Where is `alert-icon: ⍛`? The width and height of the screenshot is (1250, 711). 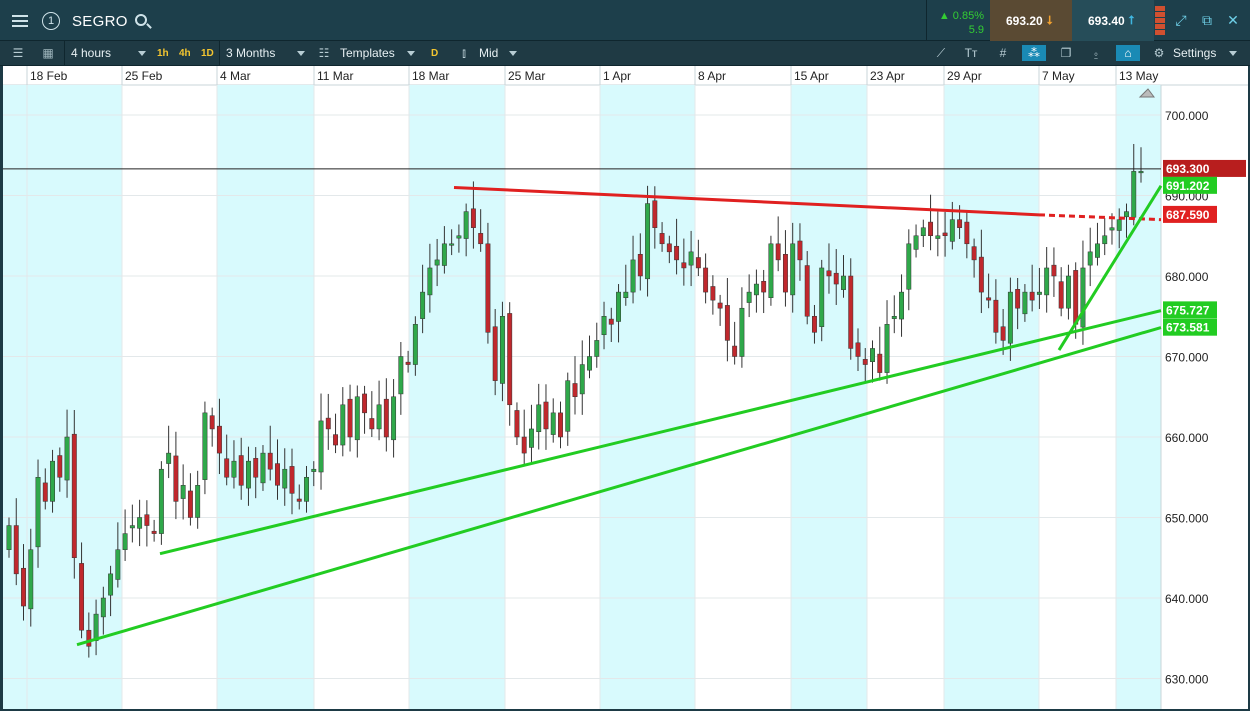 alert-icon: ⍛ is located at coordinates (1096, 53).